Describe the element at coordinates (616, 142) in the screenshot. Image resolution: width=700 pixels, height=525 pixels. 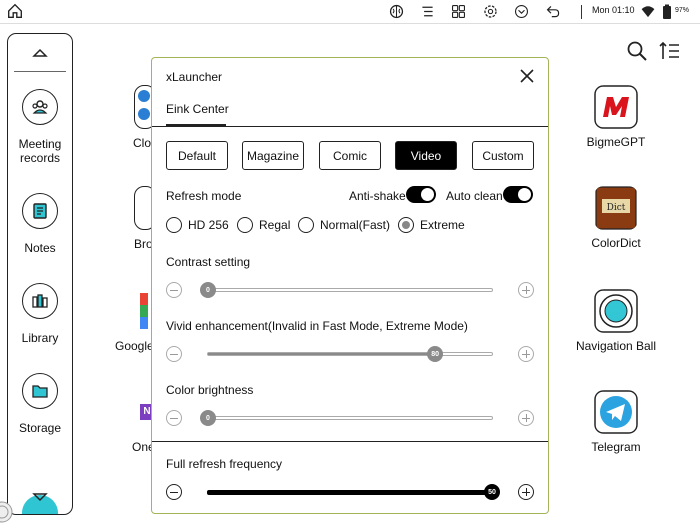
I see `app-label: BigmeGPT` at that location.